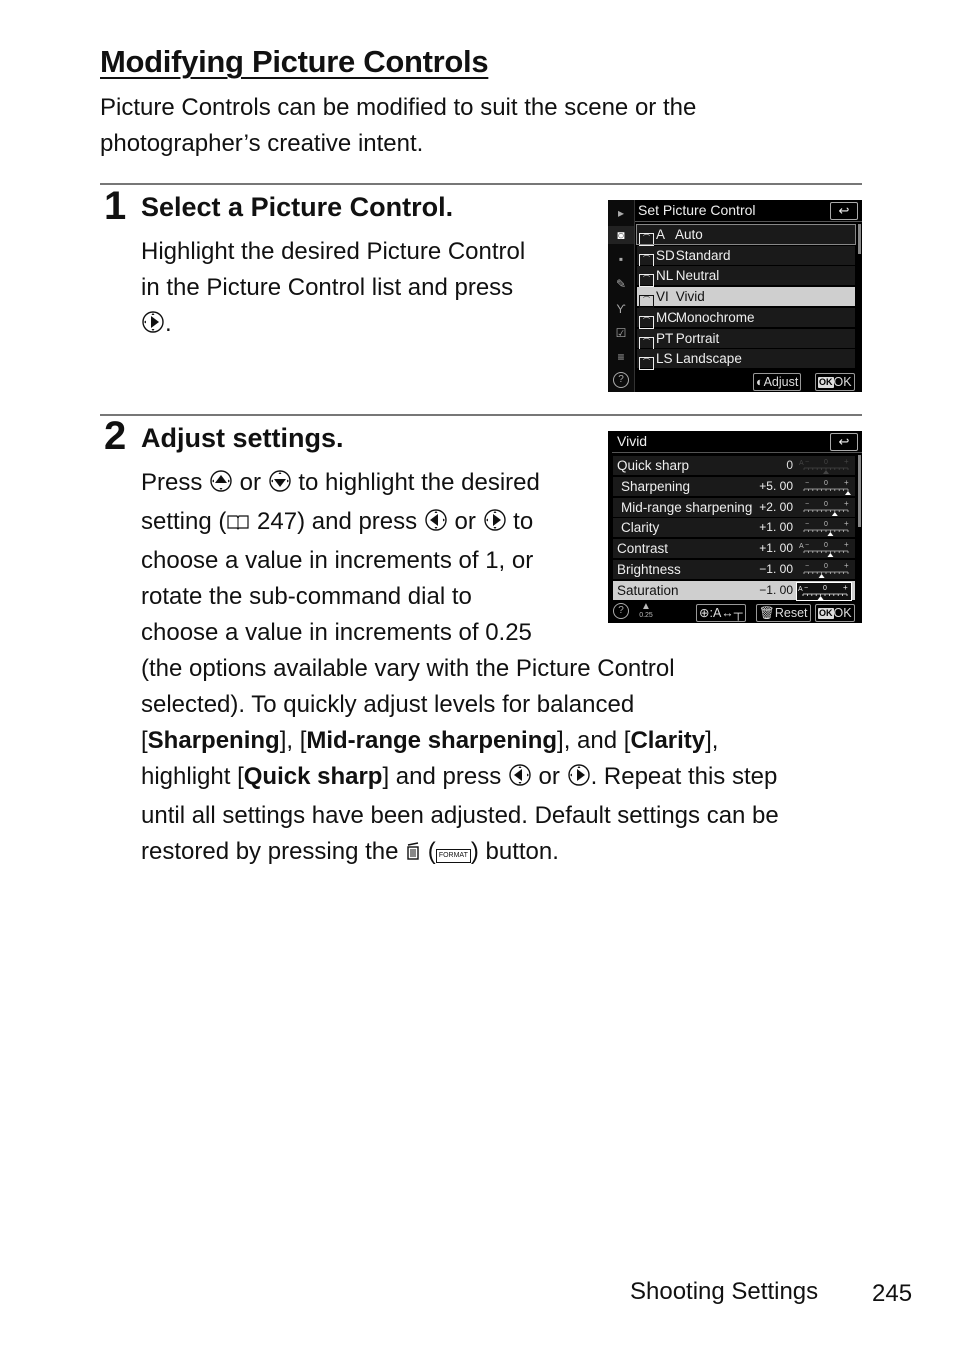 The image size is (954, 1345). What do you see at coordinates (665, 255) in the screenshot?
I see `picture-control-code: SD` at bounding box center [665, 255].